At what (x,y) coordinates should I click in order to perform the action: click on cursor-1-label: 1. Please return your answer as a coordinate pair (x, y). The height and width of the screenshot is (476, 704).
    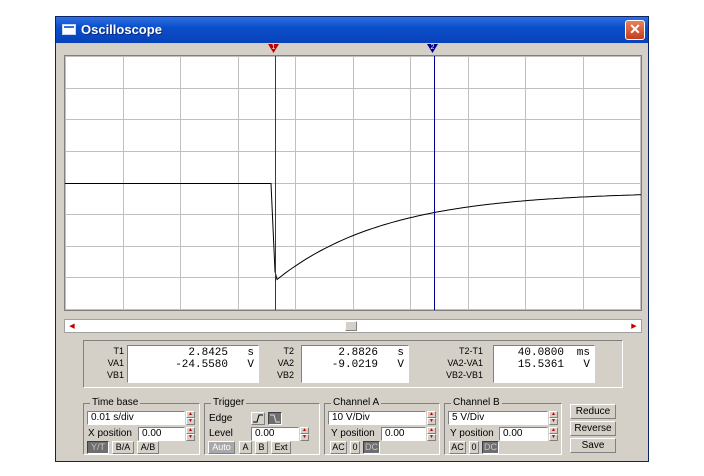
    Looking at the image, I should click on (273, 47).